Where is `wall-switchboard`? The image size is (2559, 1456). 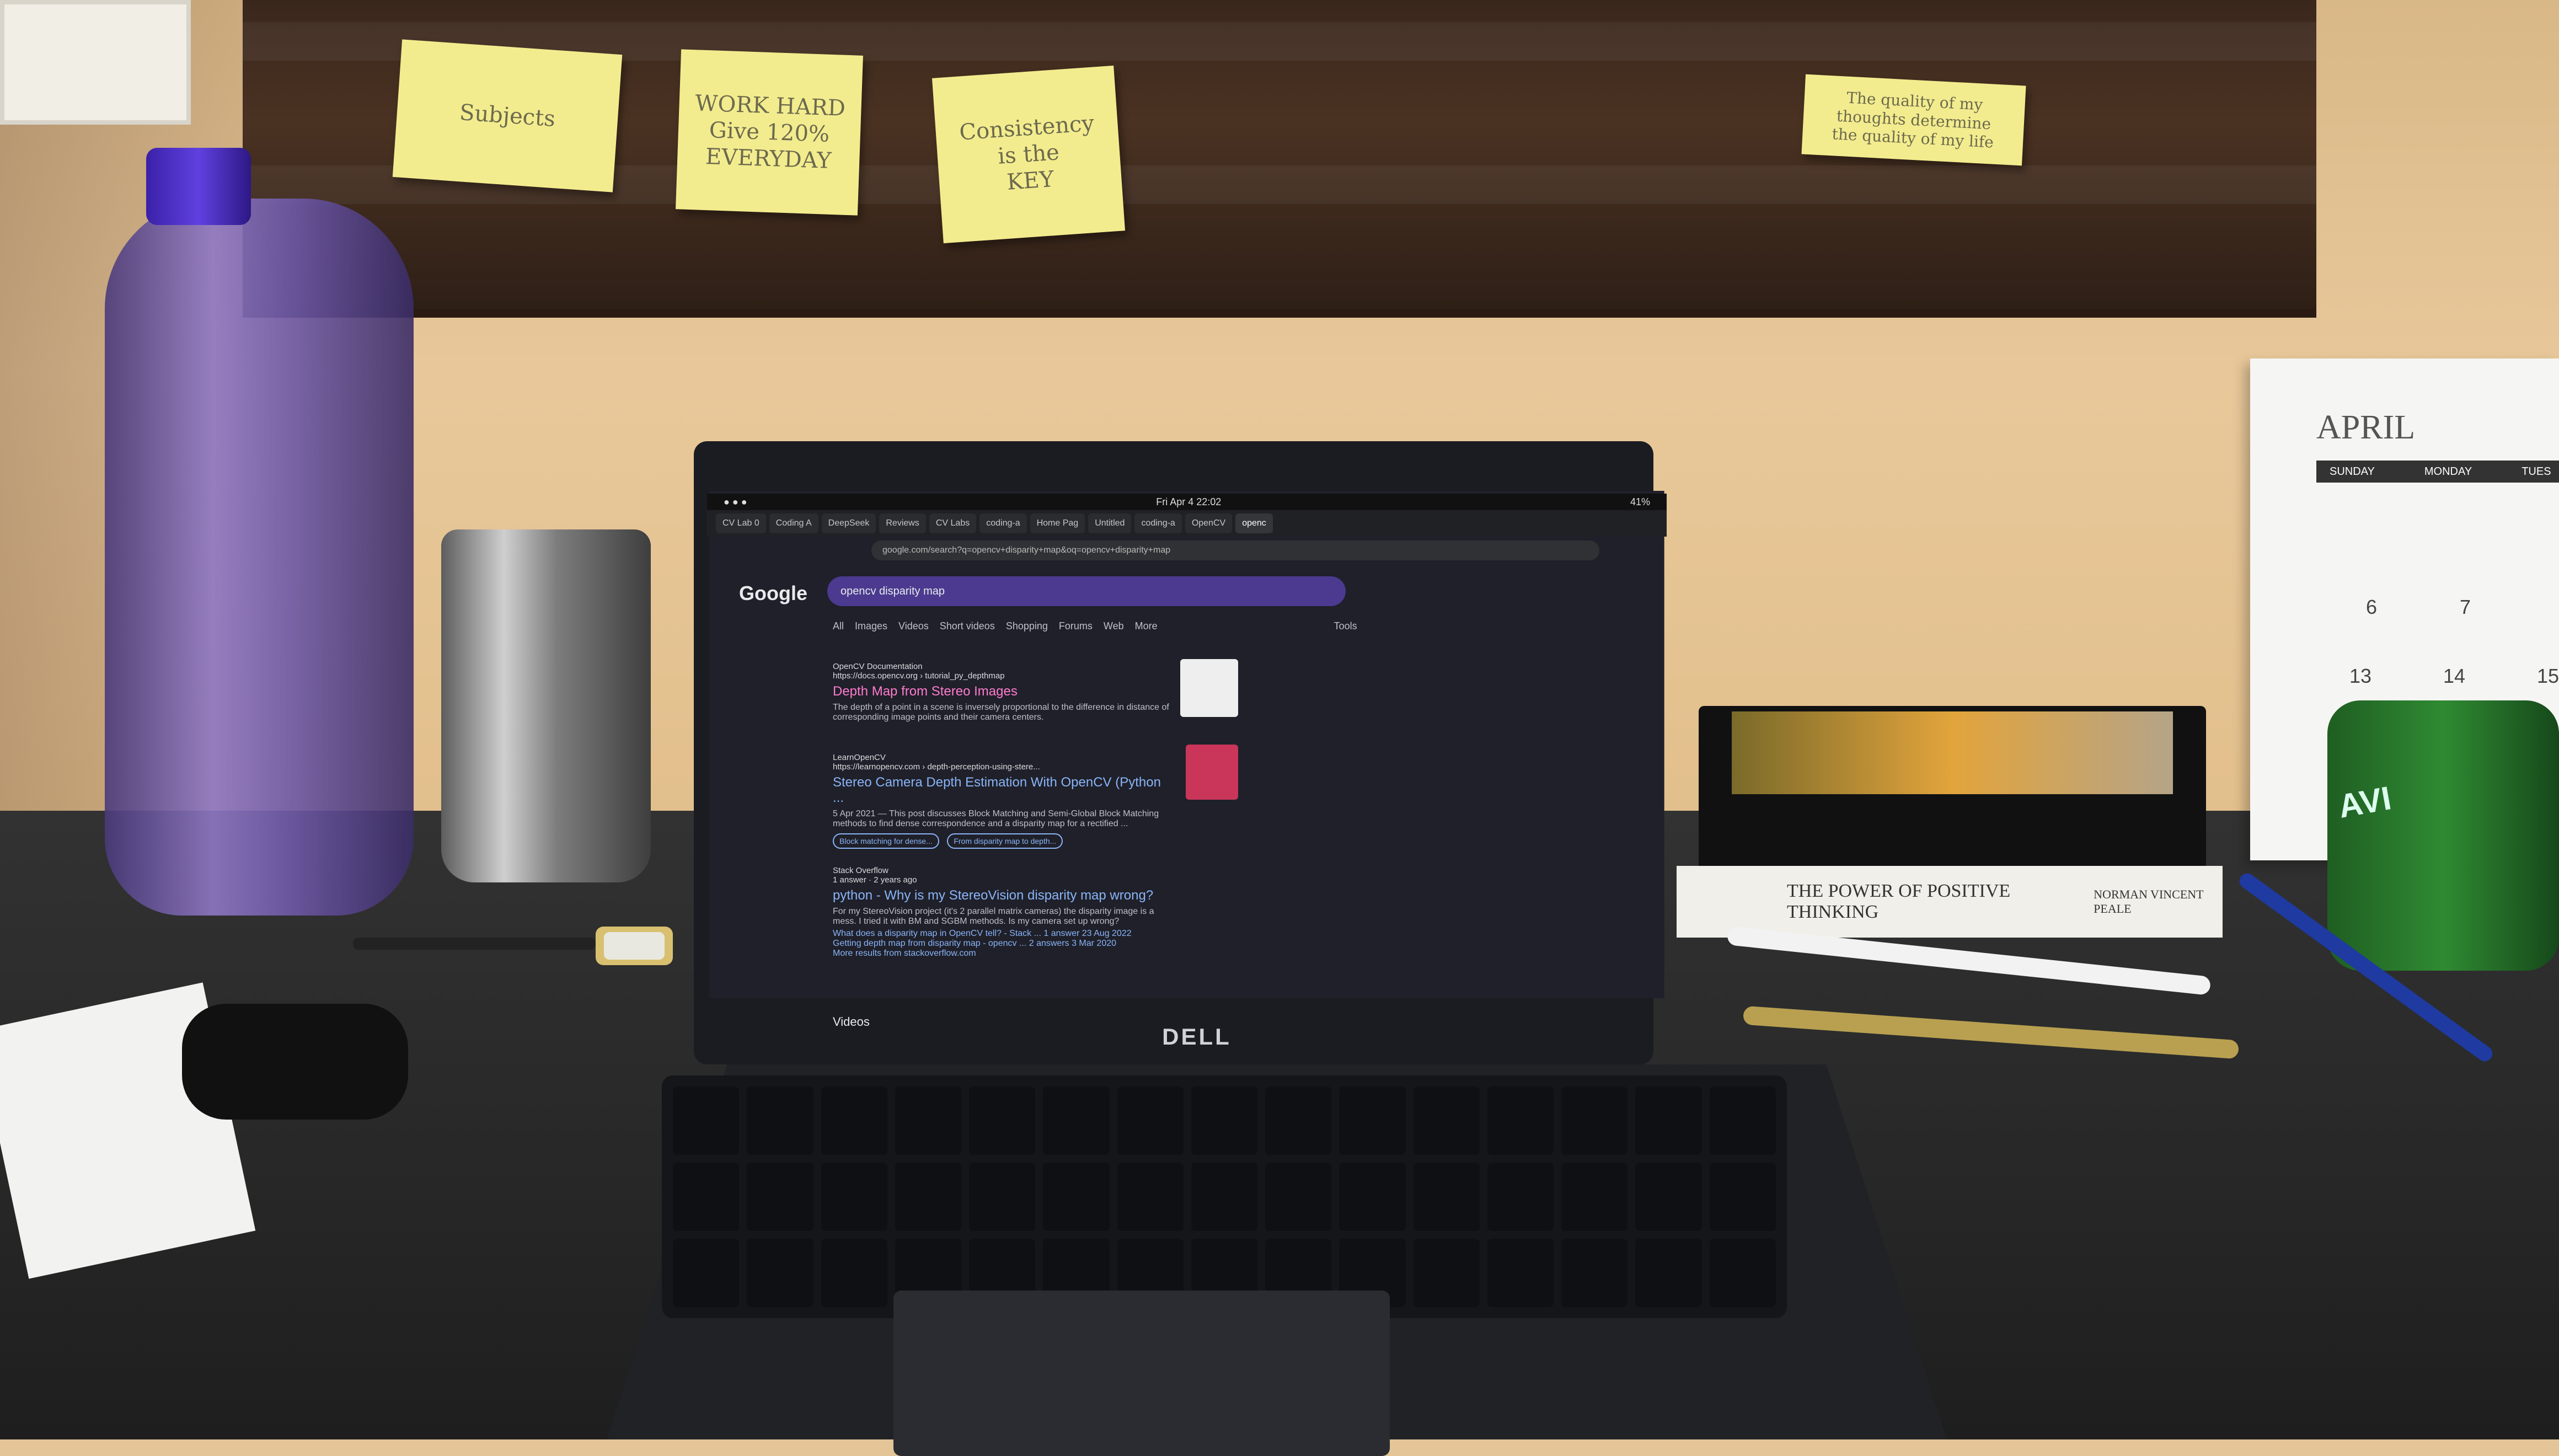
wall-switchboard is located at coordinates (96, 62).